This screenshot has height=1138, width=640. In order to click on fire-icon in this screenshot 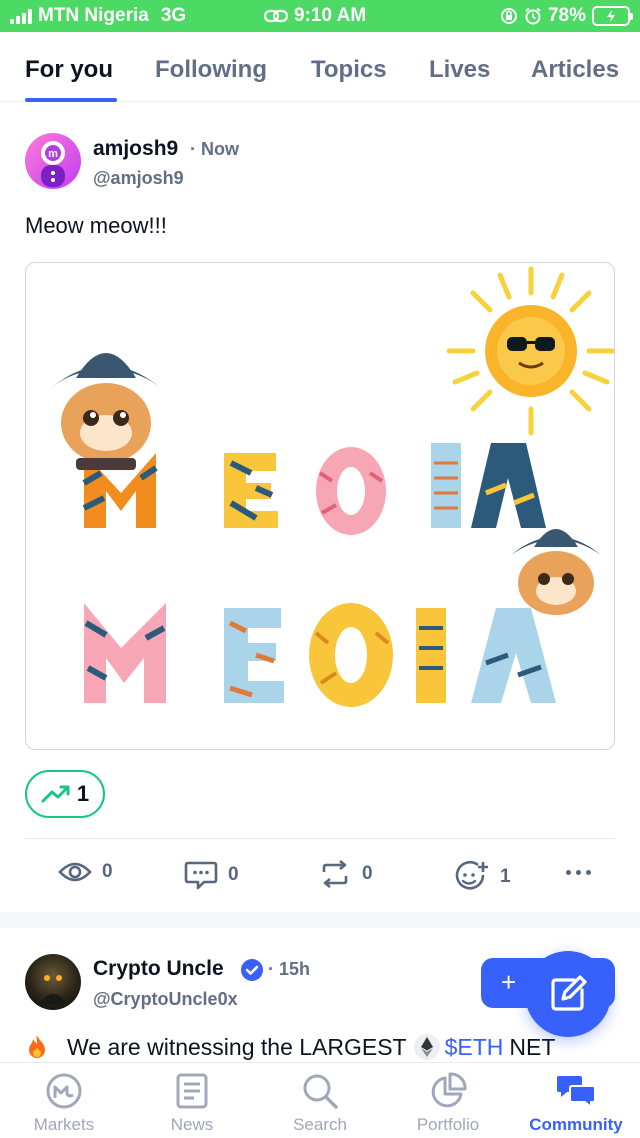, I will do `click(37, 1046)`.